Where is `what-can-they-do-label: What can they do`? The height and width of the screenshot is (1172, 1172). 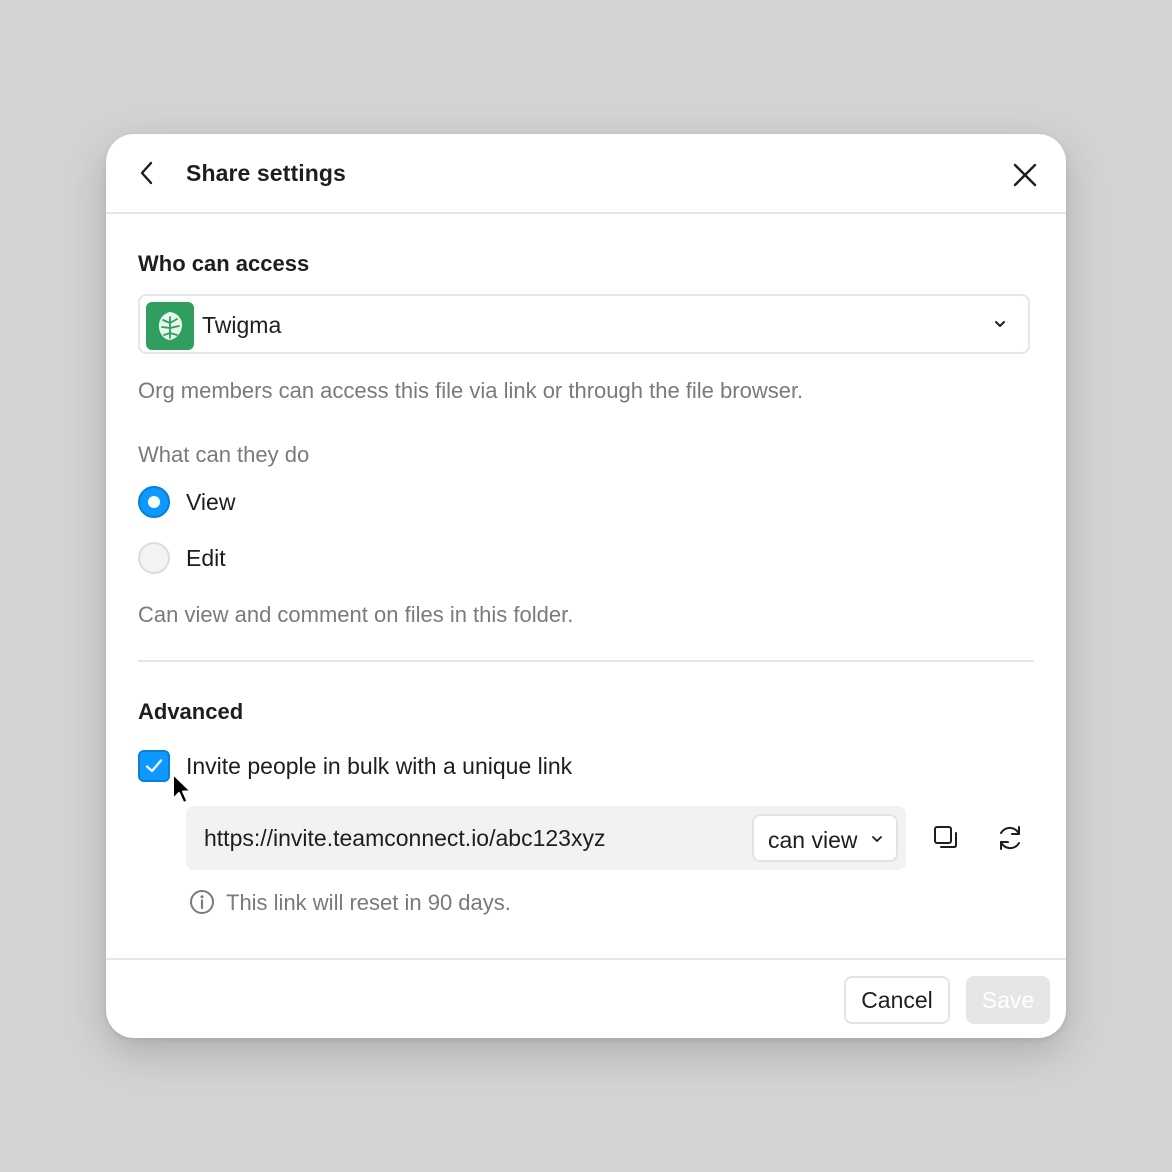
what-can-they-do-label: What can they do is located at coordinates (224, 454).